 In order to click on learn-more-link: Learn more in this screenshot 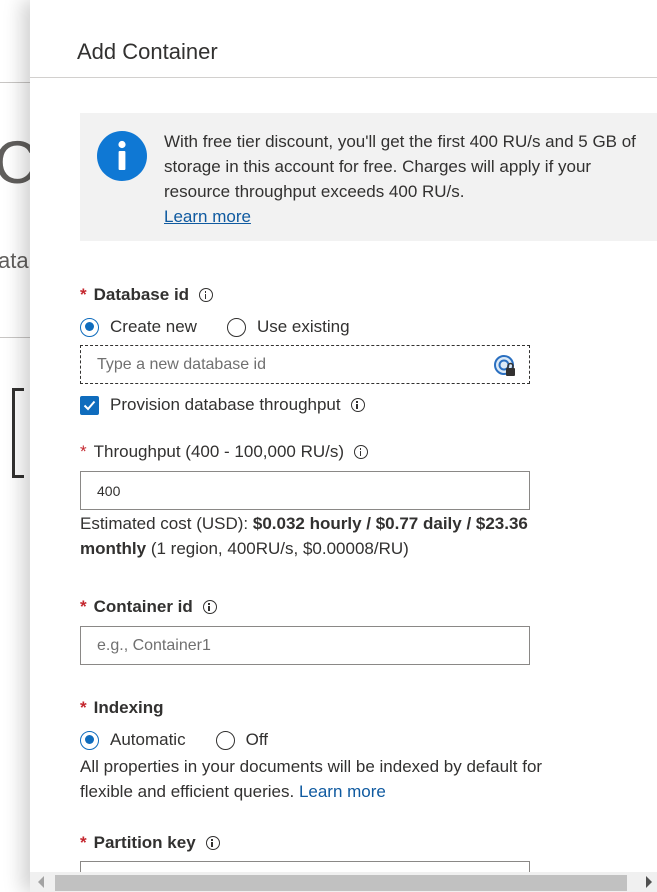, I will do `click(207, 216)`.